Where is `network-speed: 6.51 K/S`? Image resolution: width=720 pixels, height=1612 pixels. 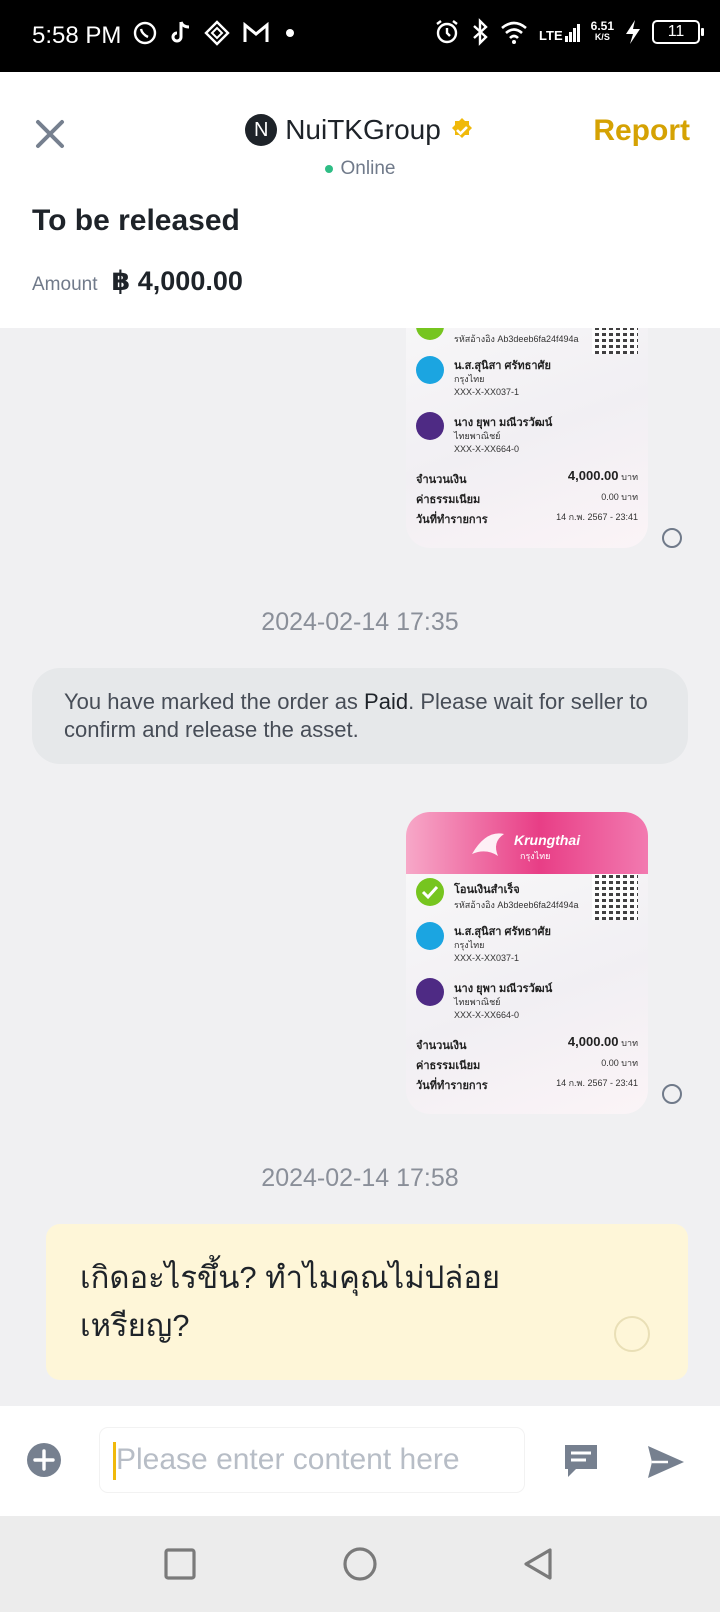
network-speed: 6.51 K/S is located at coordinates (602, 31).